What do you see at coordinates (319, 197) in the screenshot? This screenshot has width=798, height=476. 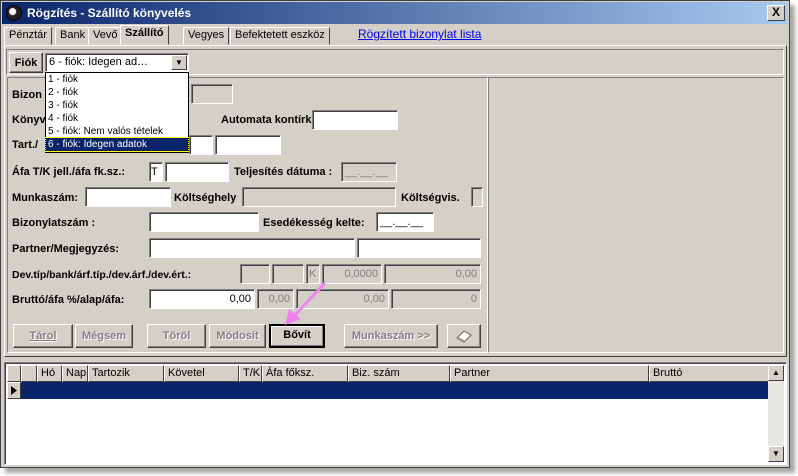 I see `koltseghely-input` at bounding box center [319, 197].